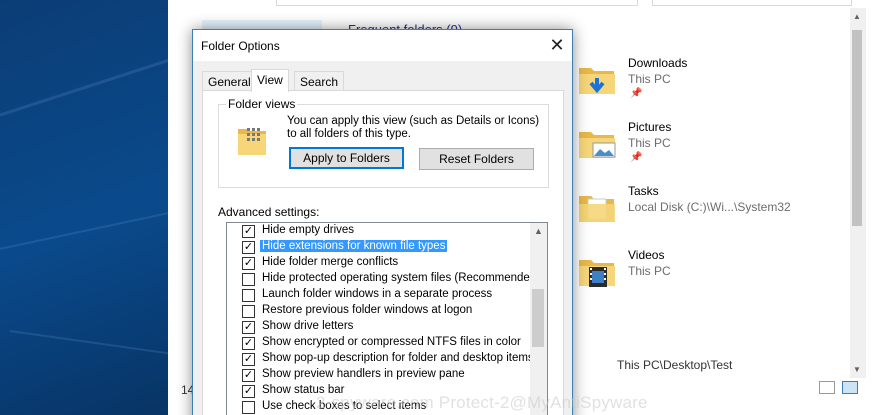 Image resolution: width=872 pixels, height=415 pixels. What do you see at coordinates (709, 207) in the screenshot?
I see `folder-location: Local Disk (C:)\Wi...\System32` at bounding box center [709, 207].